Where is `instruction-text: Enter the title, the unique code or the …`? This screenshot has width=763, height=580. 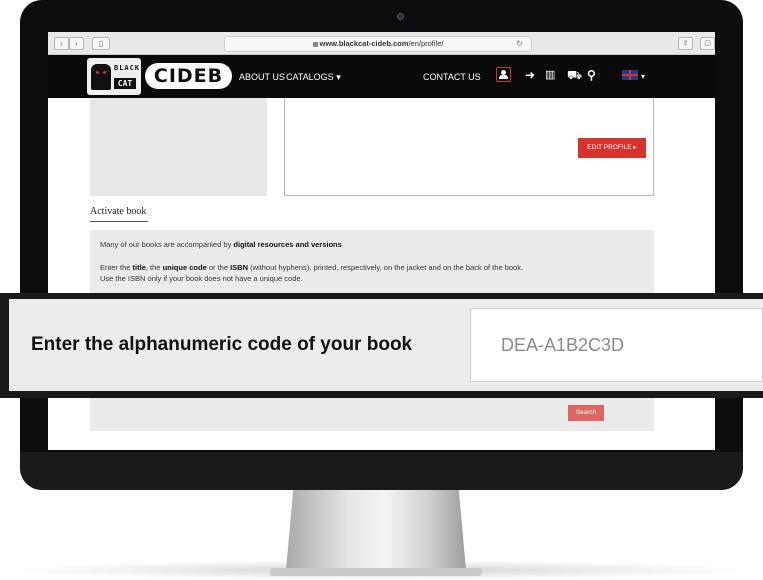 instruction-text: Enter the title, the unique code or the … is located at coordinates (370, 268).